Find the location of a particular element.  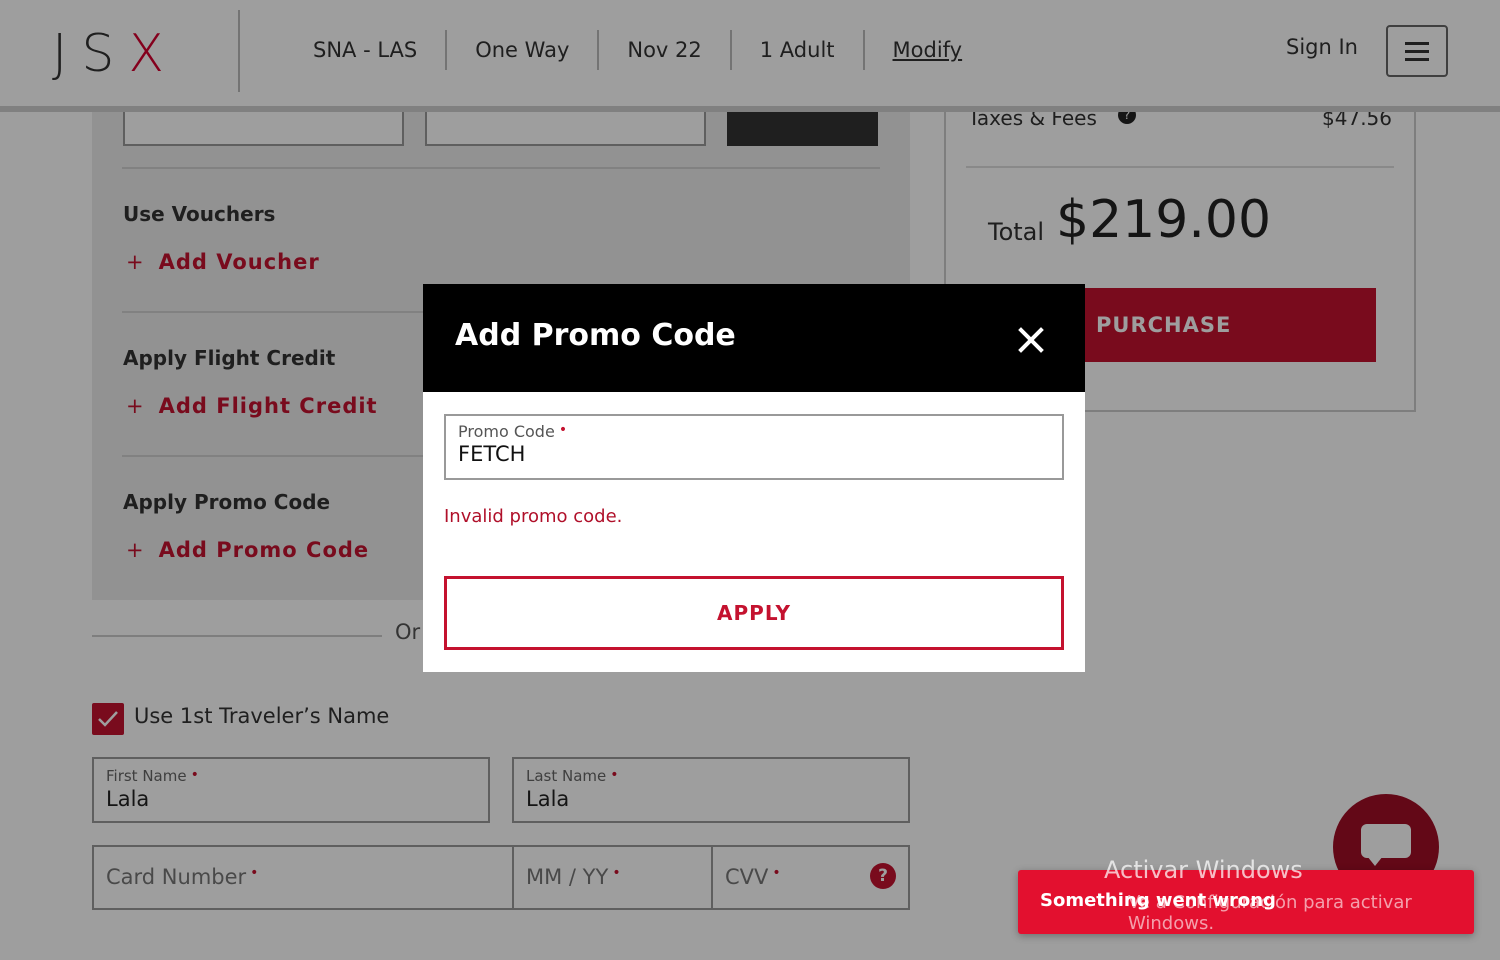

close-icon is located at coordinates (1031, 340).